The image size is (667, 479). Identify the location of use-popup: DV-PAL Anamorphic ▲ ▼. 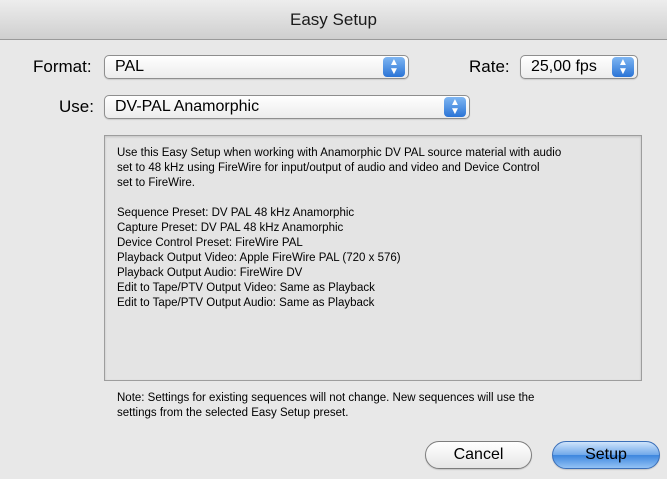
(287, 107).